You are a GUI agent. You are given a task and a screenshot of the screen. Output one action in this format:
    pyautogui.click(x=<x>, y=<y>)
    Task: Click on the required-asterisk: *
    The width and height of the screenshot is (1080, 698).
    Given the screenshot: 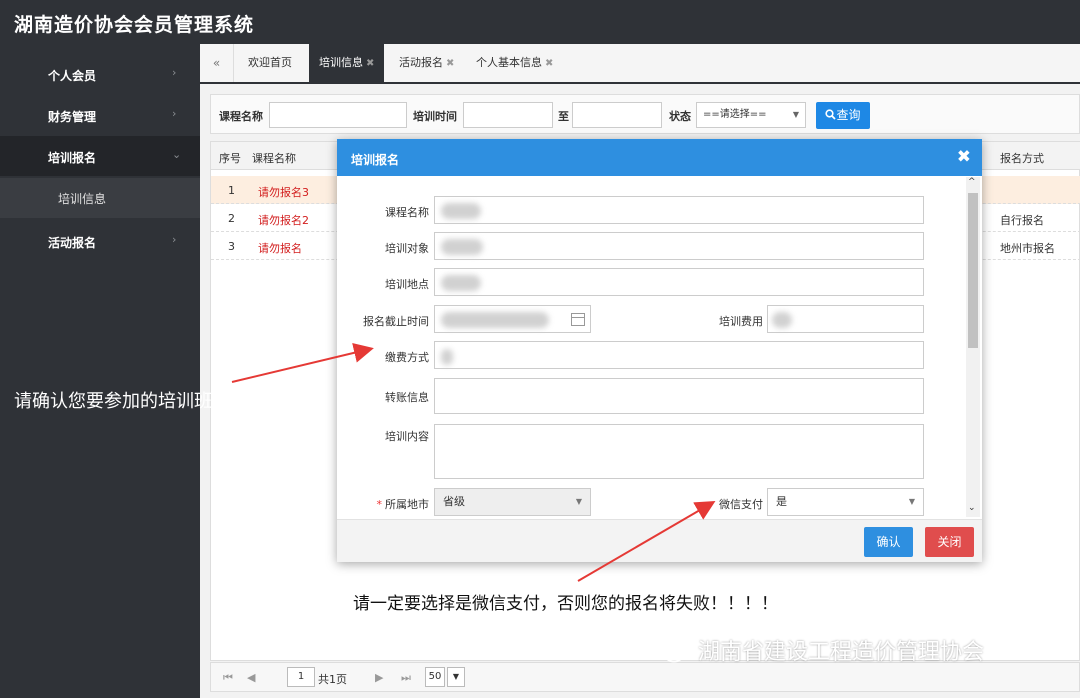 What is the action you would take?
    pyautogui.click(x=379, y=504)
    